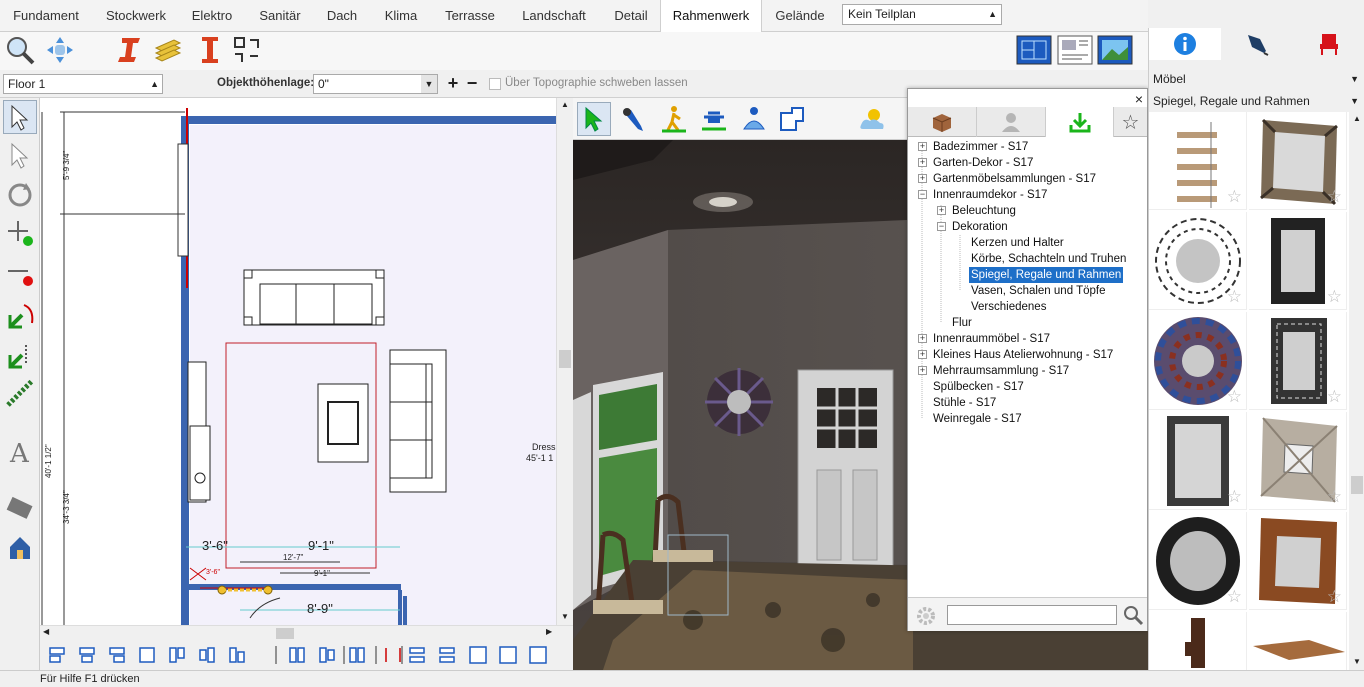  What do you see at coordinates (1257, 44) in the screenshot?
I see `pen-tab` at bounding box center [1257, 44].